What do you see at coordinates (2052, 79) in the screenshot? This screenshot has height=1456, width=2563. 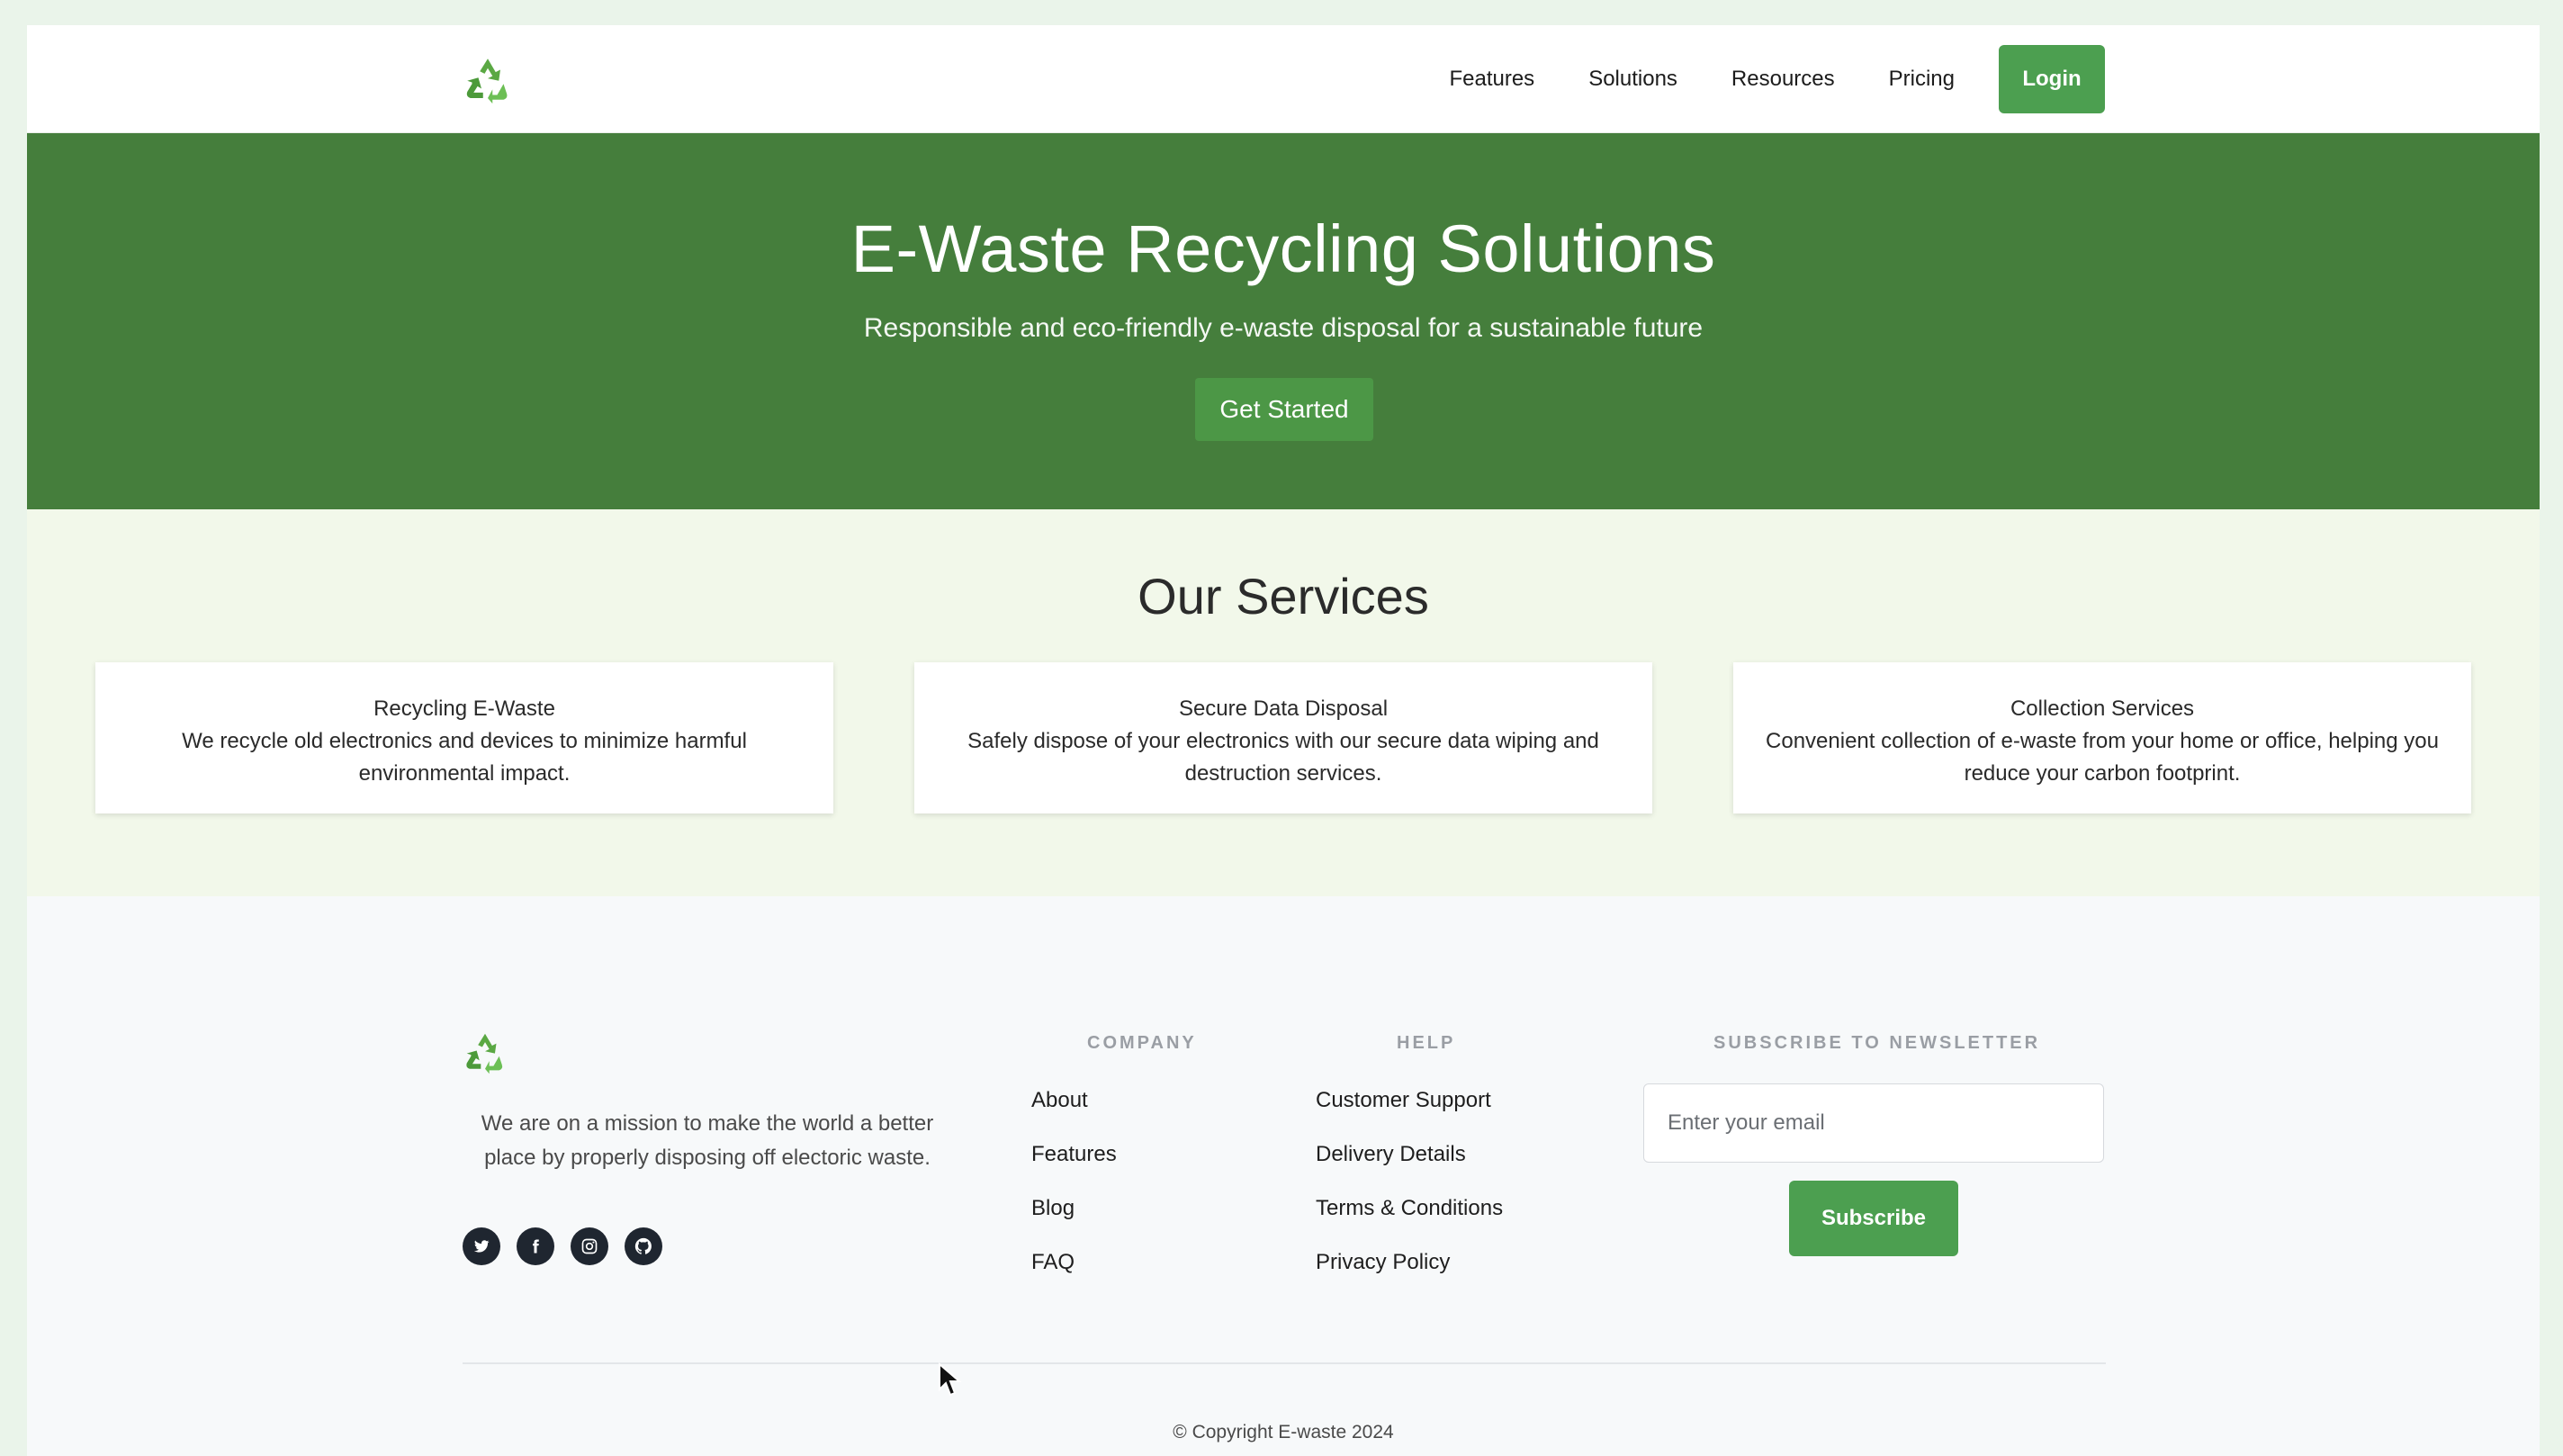 I see `login-button: Login` at bounding box center [2052, 79].